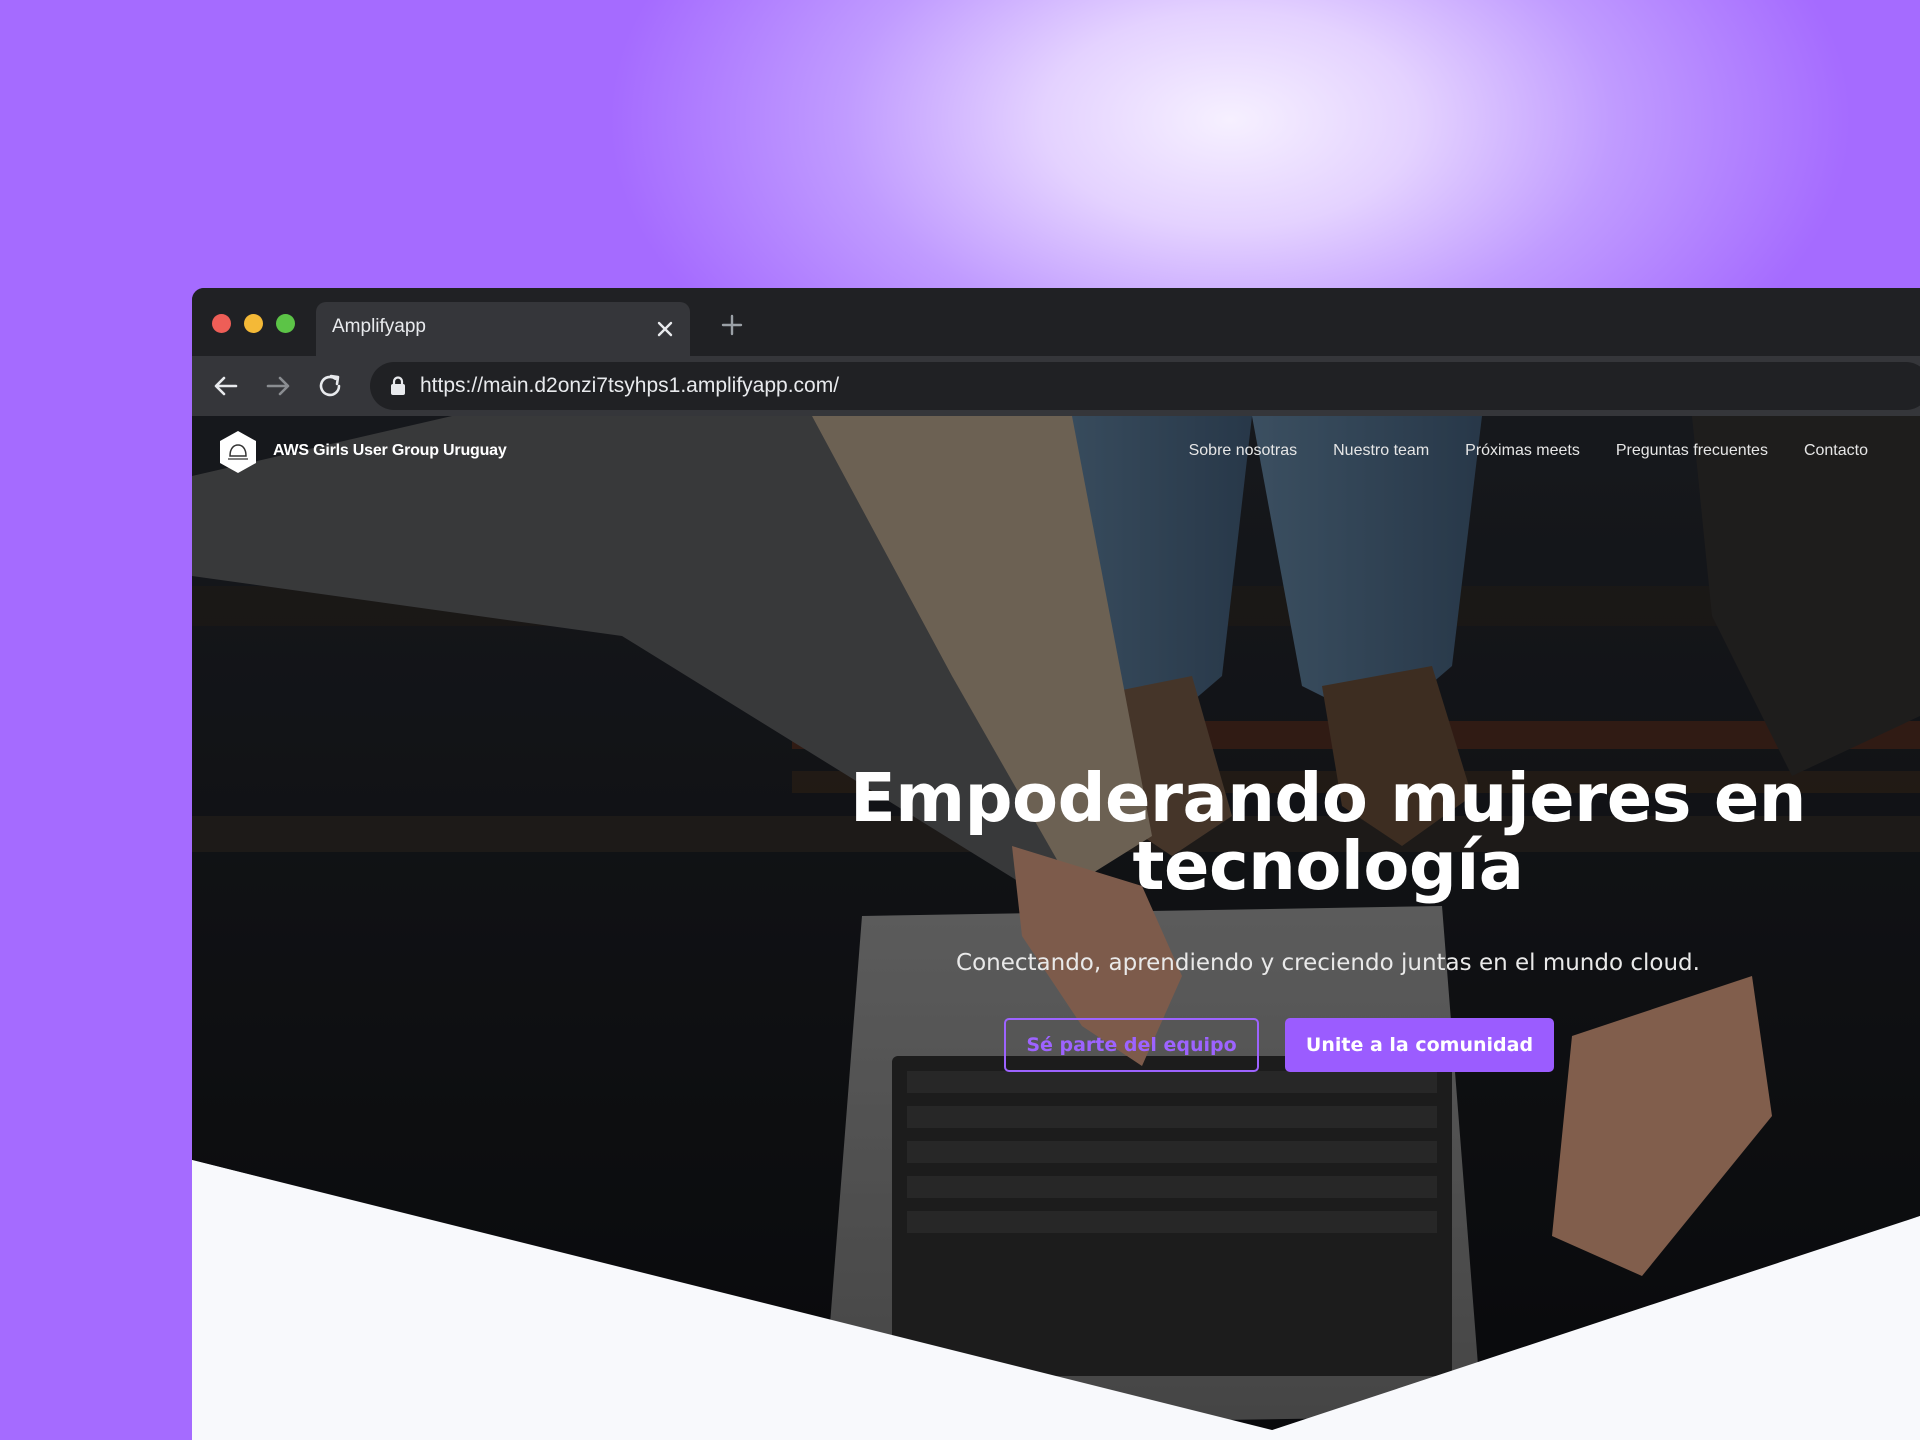 This screenshot has width=1920, height=1440. What do you see at coordinates (1056, 322) in the screenshot?
I see `tab-strip: Amplifyapp` at bounding box center [1056, 322].